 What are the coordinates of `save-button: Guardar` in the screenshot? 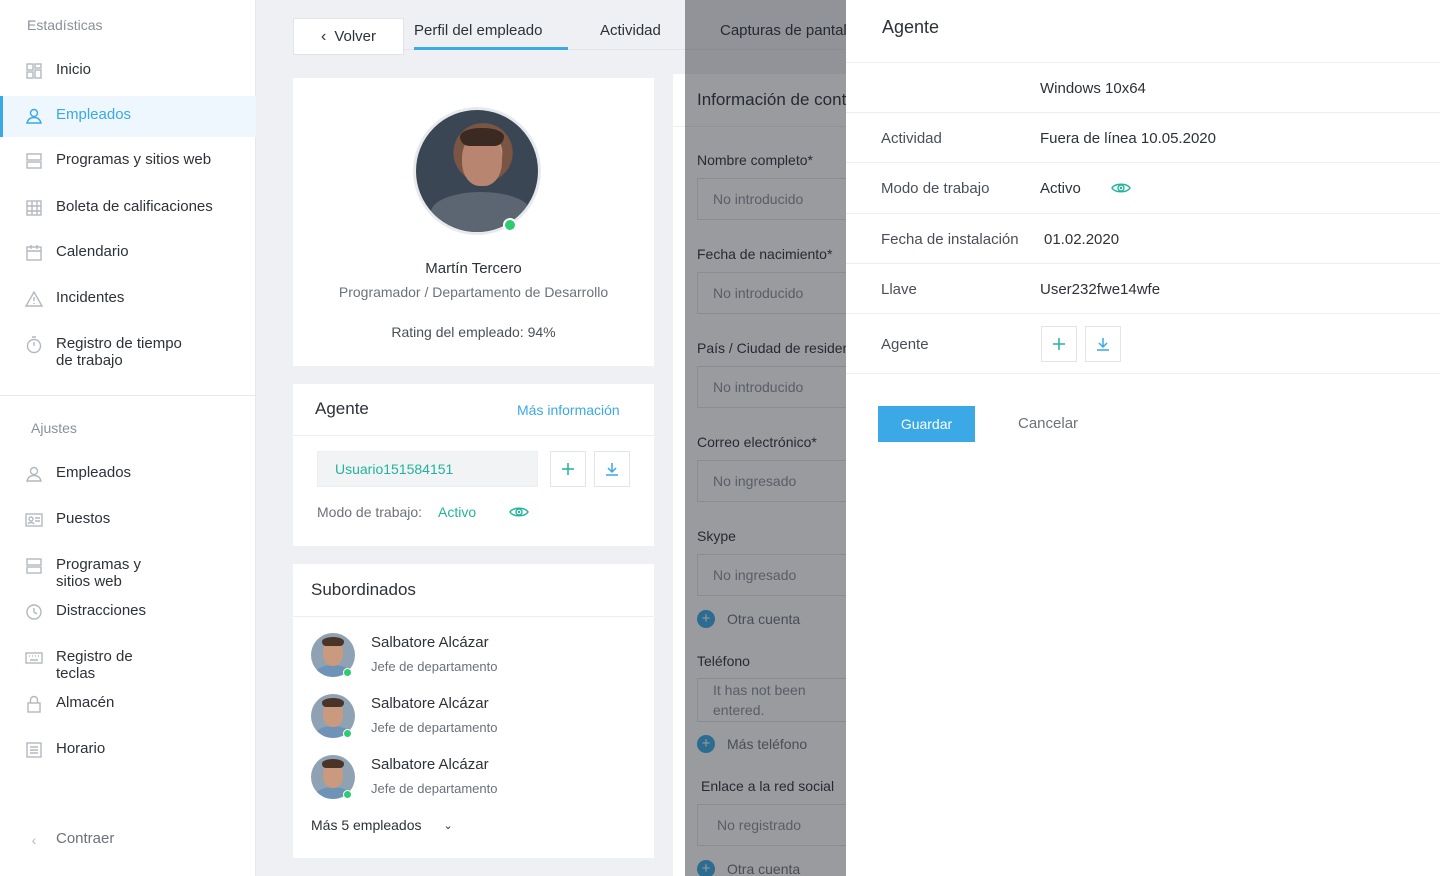 It's located at (926, 424).